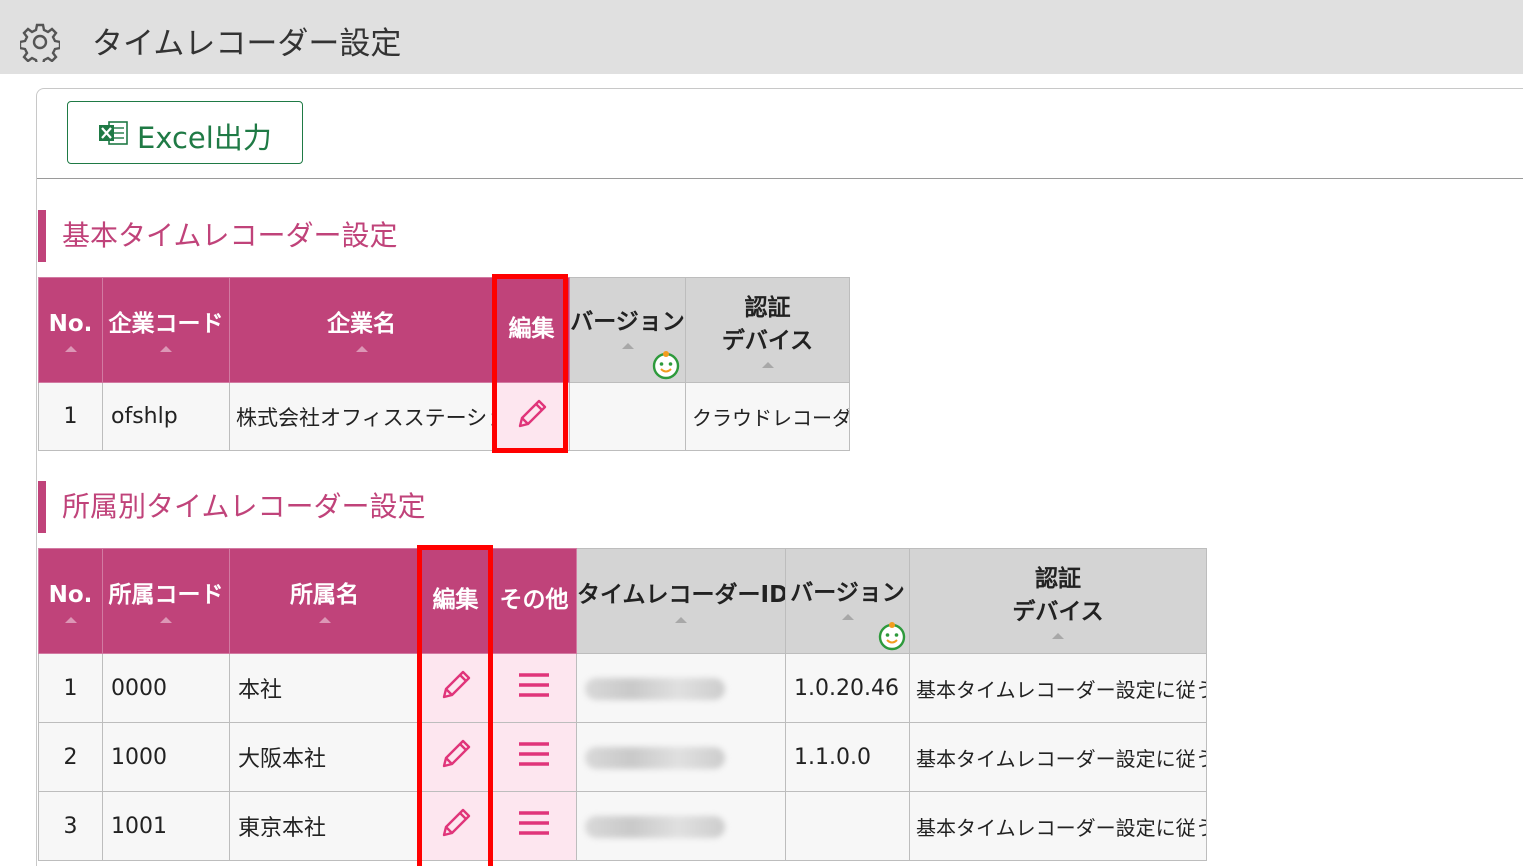 The image size is (1523, 866). What do you see at coordinates (166, 601) in the screenshot?
I see `column-header-dept-code: 所属コード` at bounding box center [166, 601].